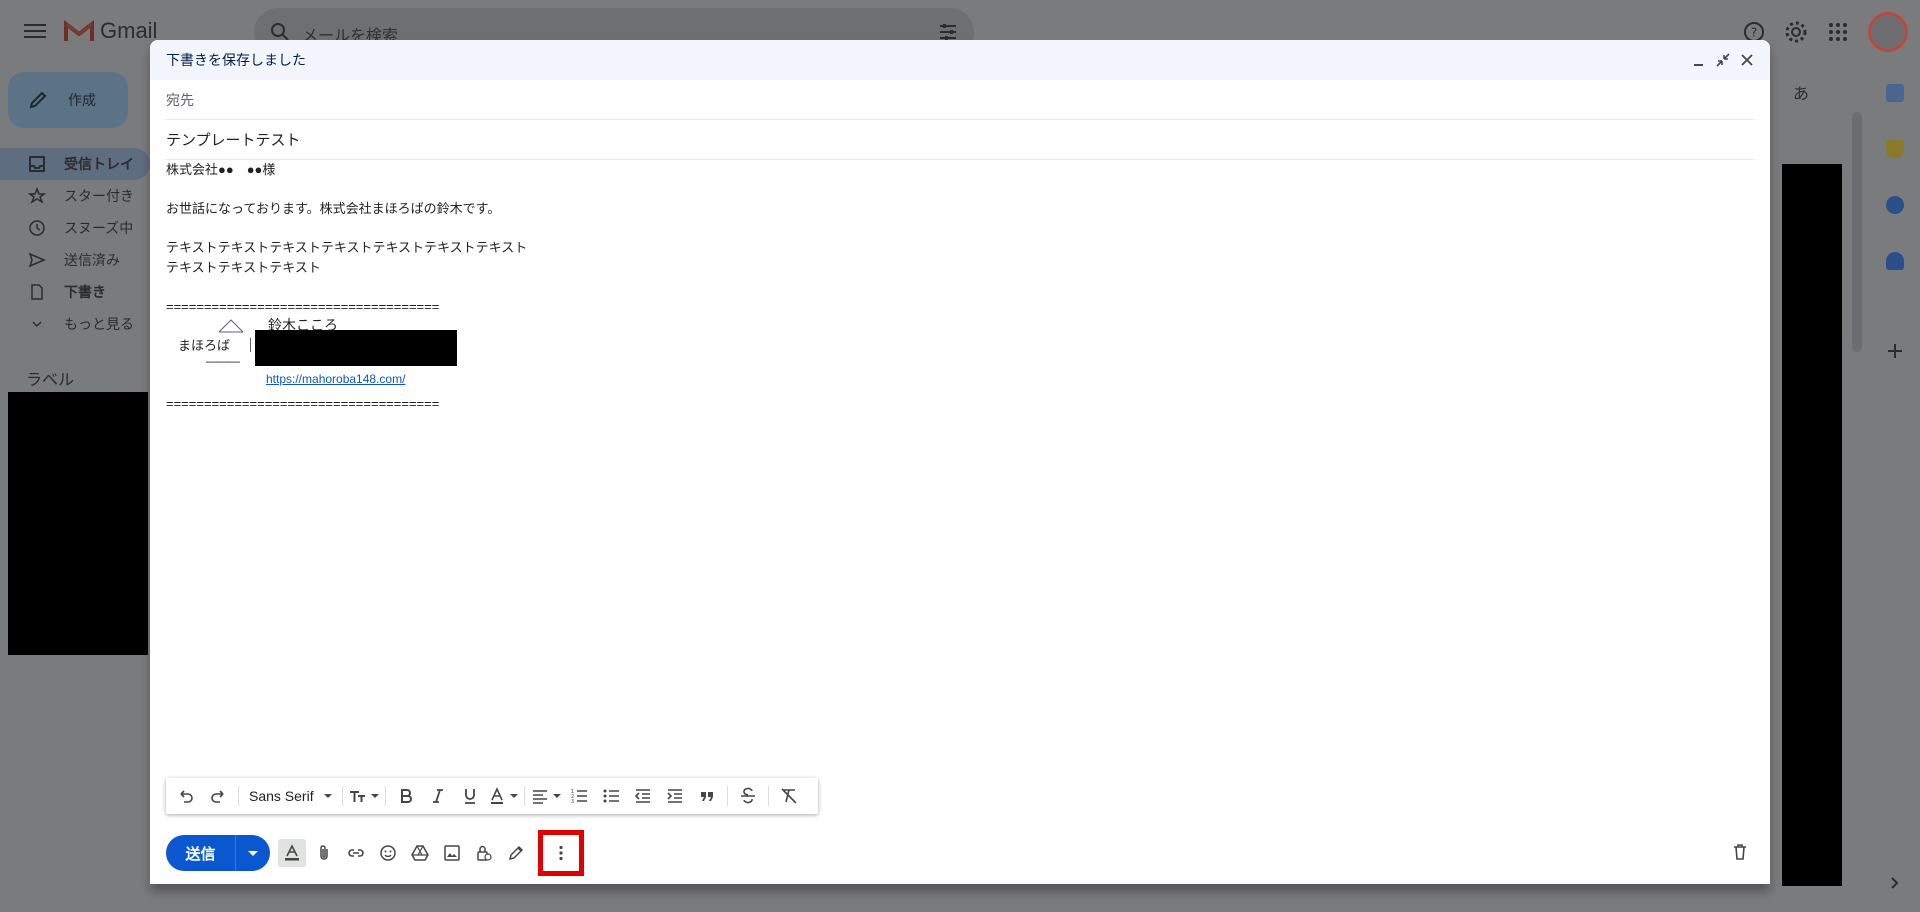 This screenshot has height=912, width=1920. Describe the element at coordinates (290, 796) in the screenshot. I see `font-family-select: Sans Serif` at that location.